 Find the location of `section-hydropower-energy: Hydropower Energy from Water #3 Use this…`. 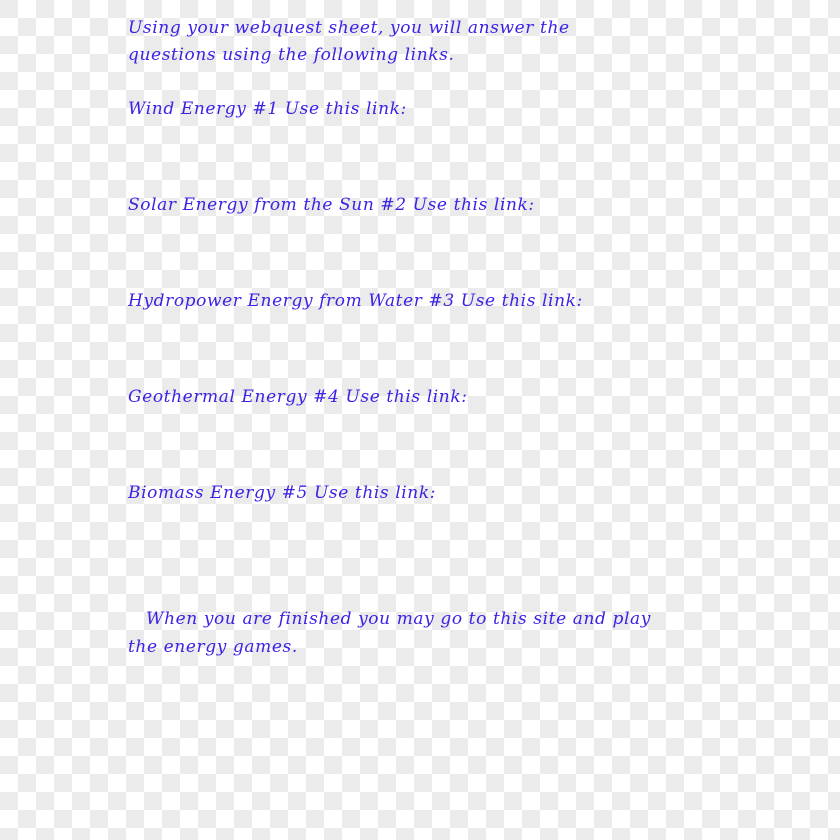

section-hydropower-energy: Hydropower Energy from Water #3 Use this… is located at coordinates (355, 301).